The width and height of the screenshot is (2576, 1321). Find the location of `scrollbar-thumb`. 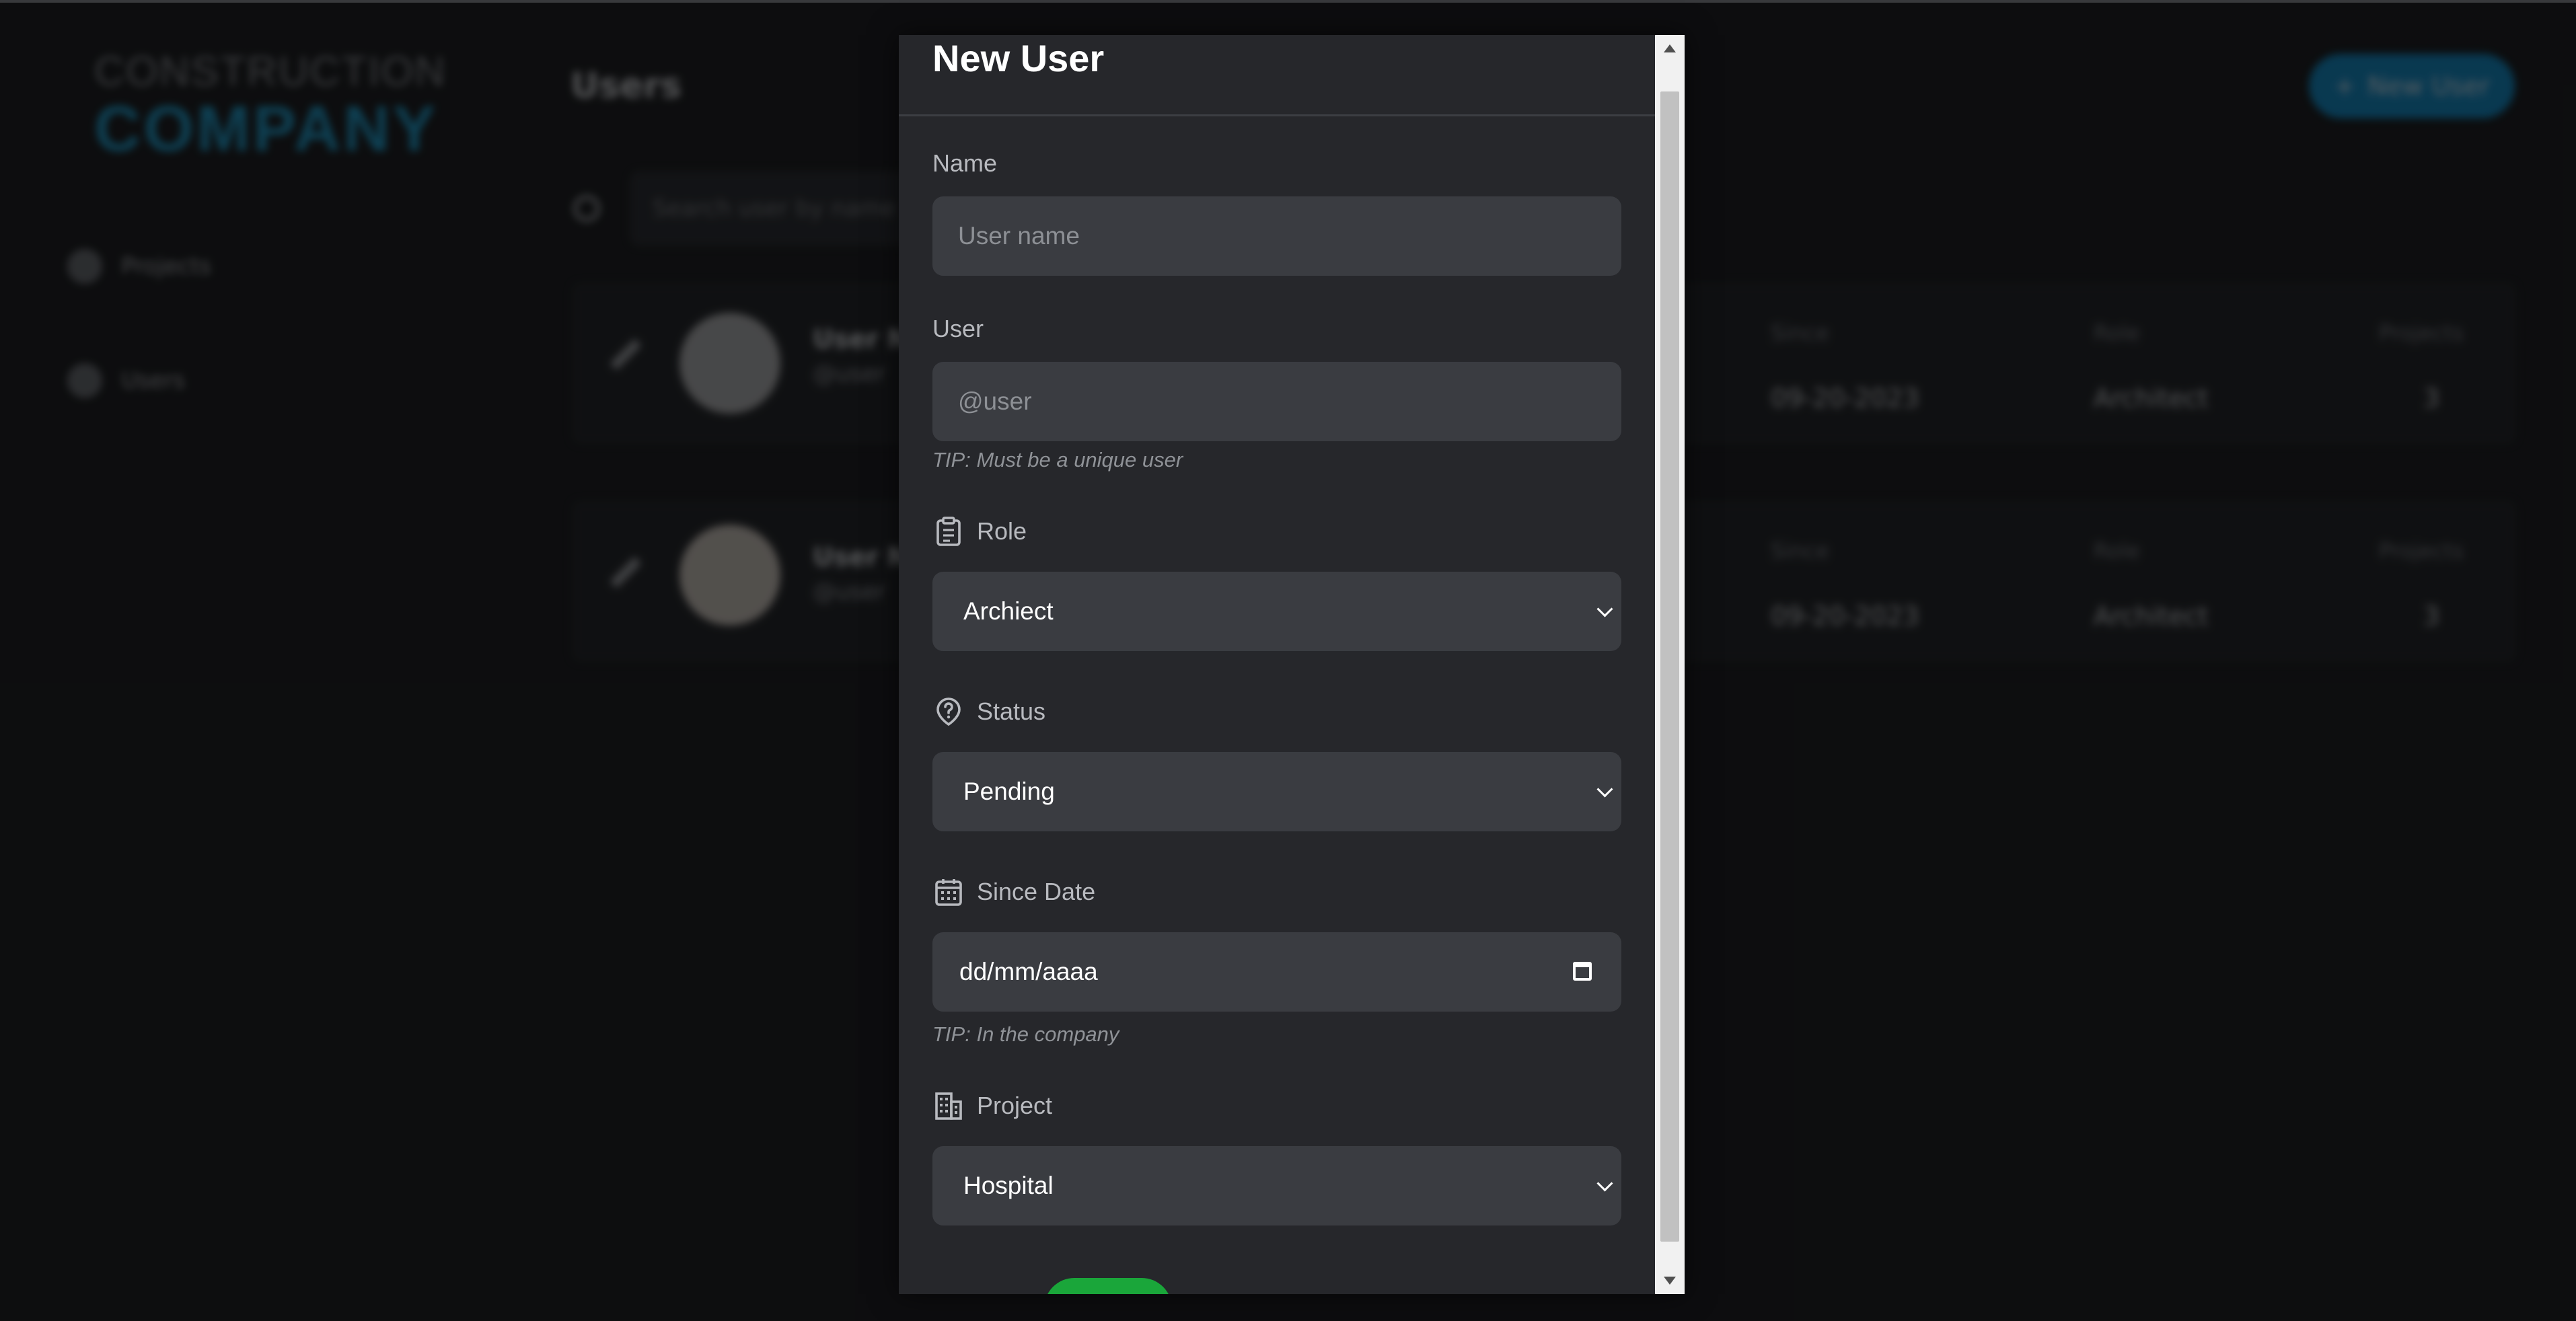

scrollbar-thumb is located at coordinates (1669, 666).